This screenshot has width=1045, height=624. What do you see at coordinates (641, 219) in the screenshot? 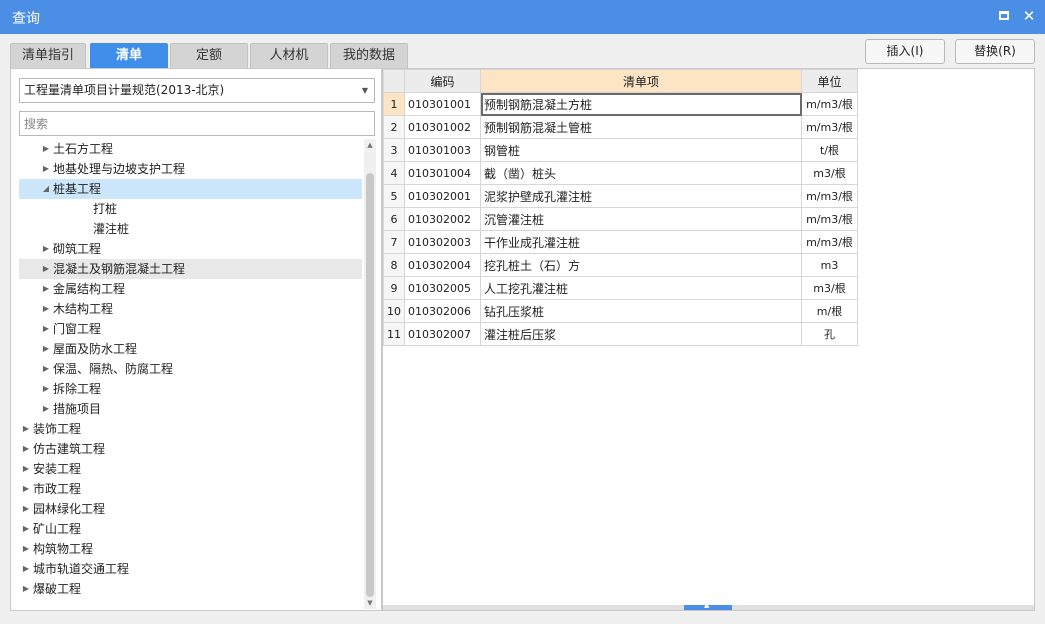
I see `row-name: 沉管灌注桩` at bounding box center [641, 219].